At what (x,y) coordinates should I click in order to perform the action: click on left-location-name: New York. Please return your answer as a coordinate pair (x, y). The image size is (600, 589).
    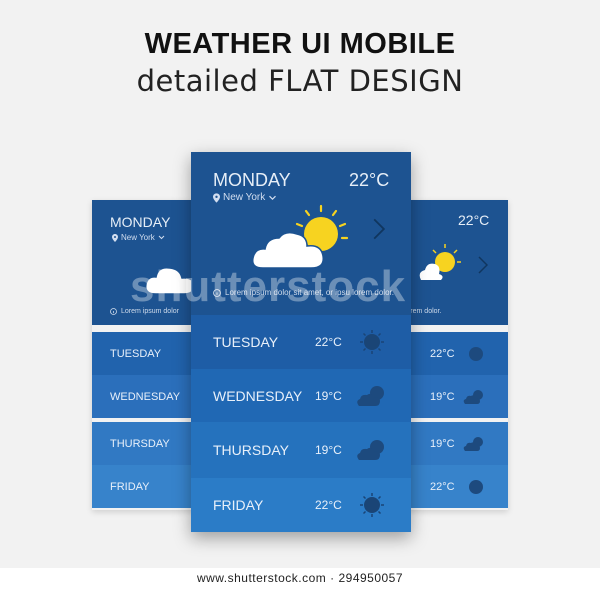
    Looking at the image, I should click on (138, 237).